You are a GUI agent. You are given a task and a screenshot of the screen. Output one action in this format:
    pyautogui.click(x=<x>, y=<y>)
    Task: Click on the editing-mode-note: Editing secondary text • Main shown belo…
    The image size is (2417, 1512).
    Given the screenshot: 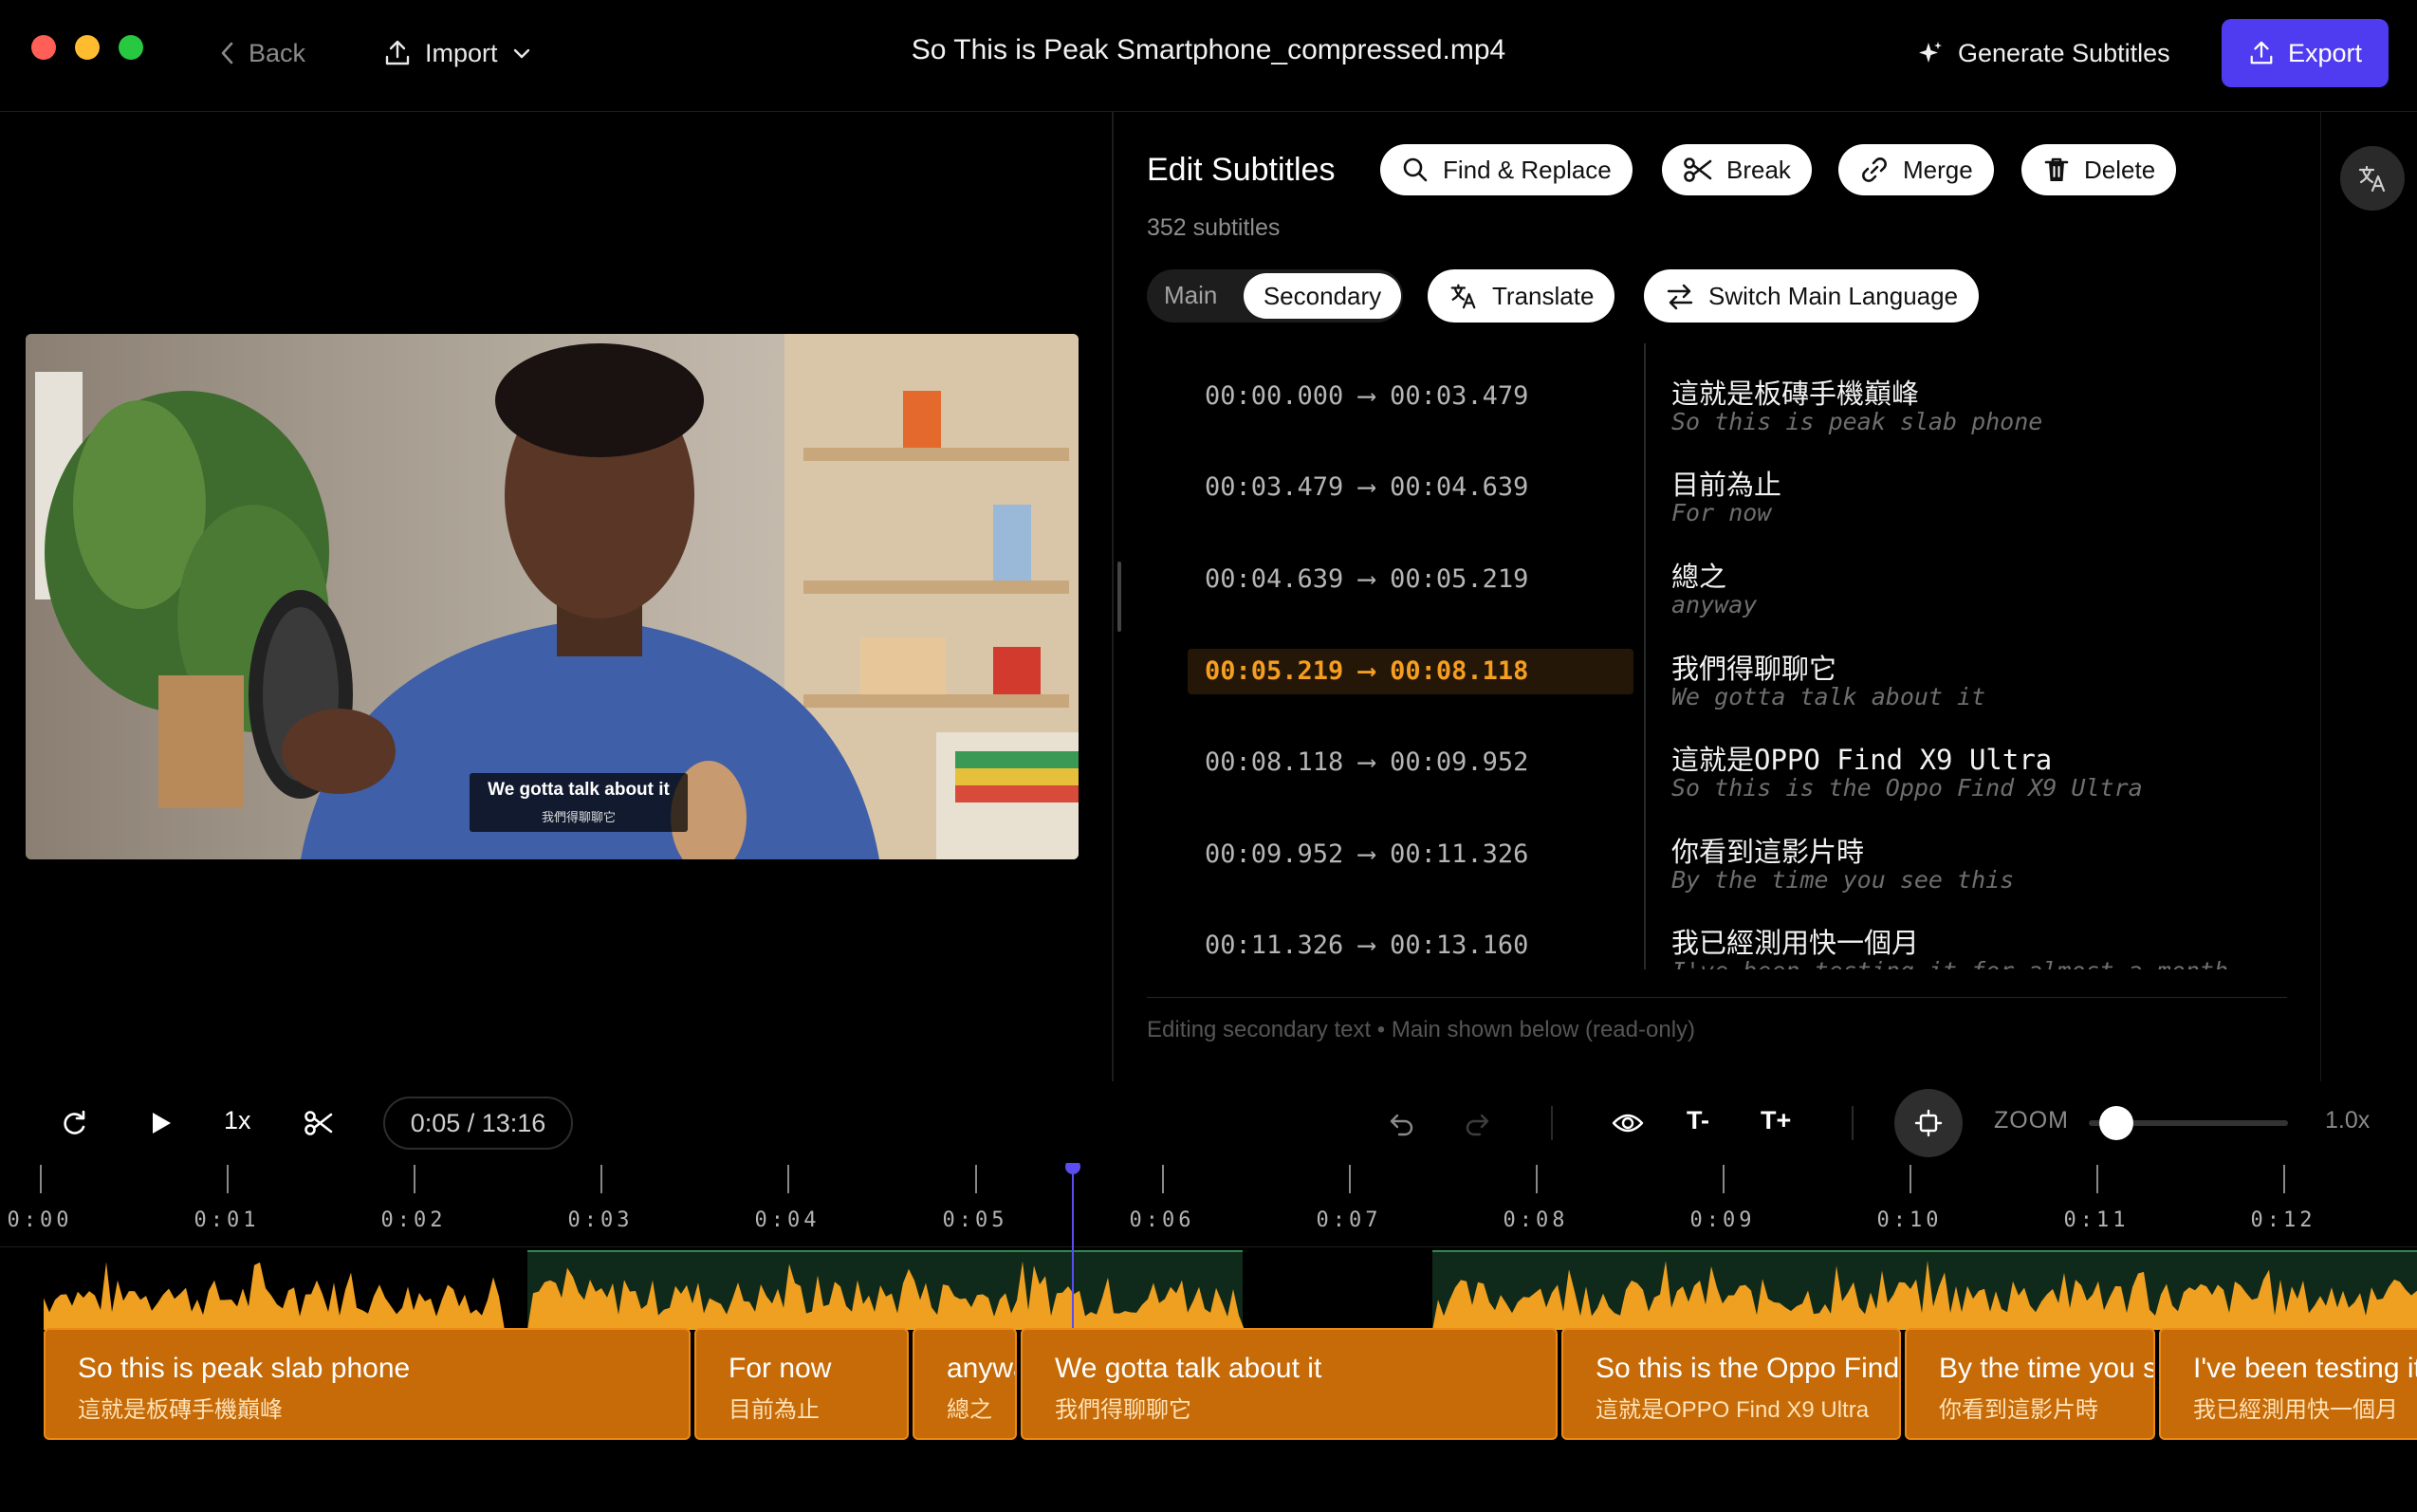 What is the action you would take?
    pyautogui.click(x=1422, y=1029)
    